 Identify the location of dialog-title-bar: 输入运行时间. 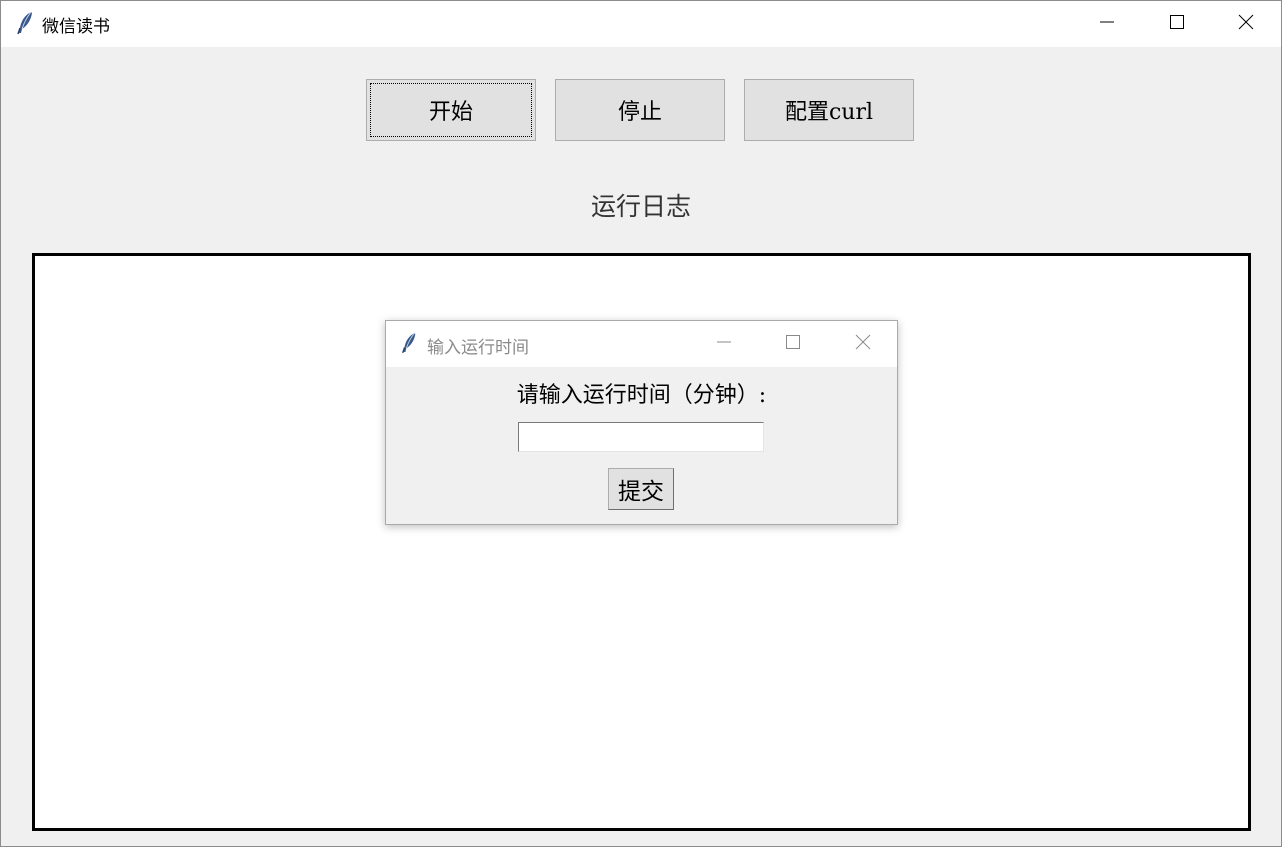
(641, 344).